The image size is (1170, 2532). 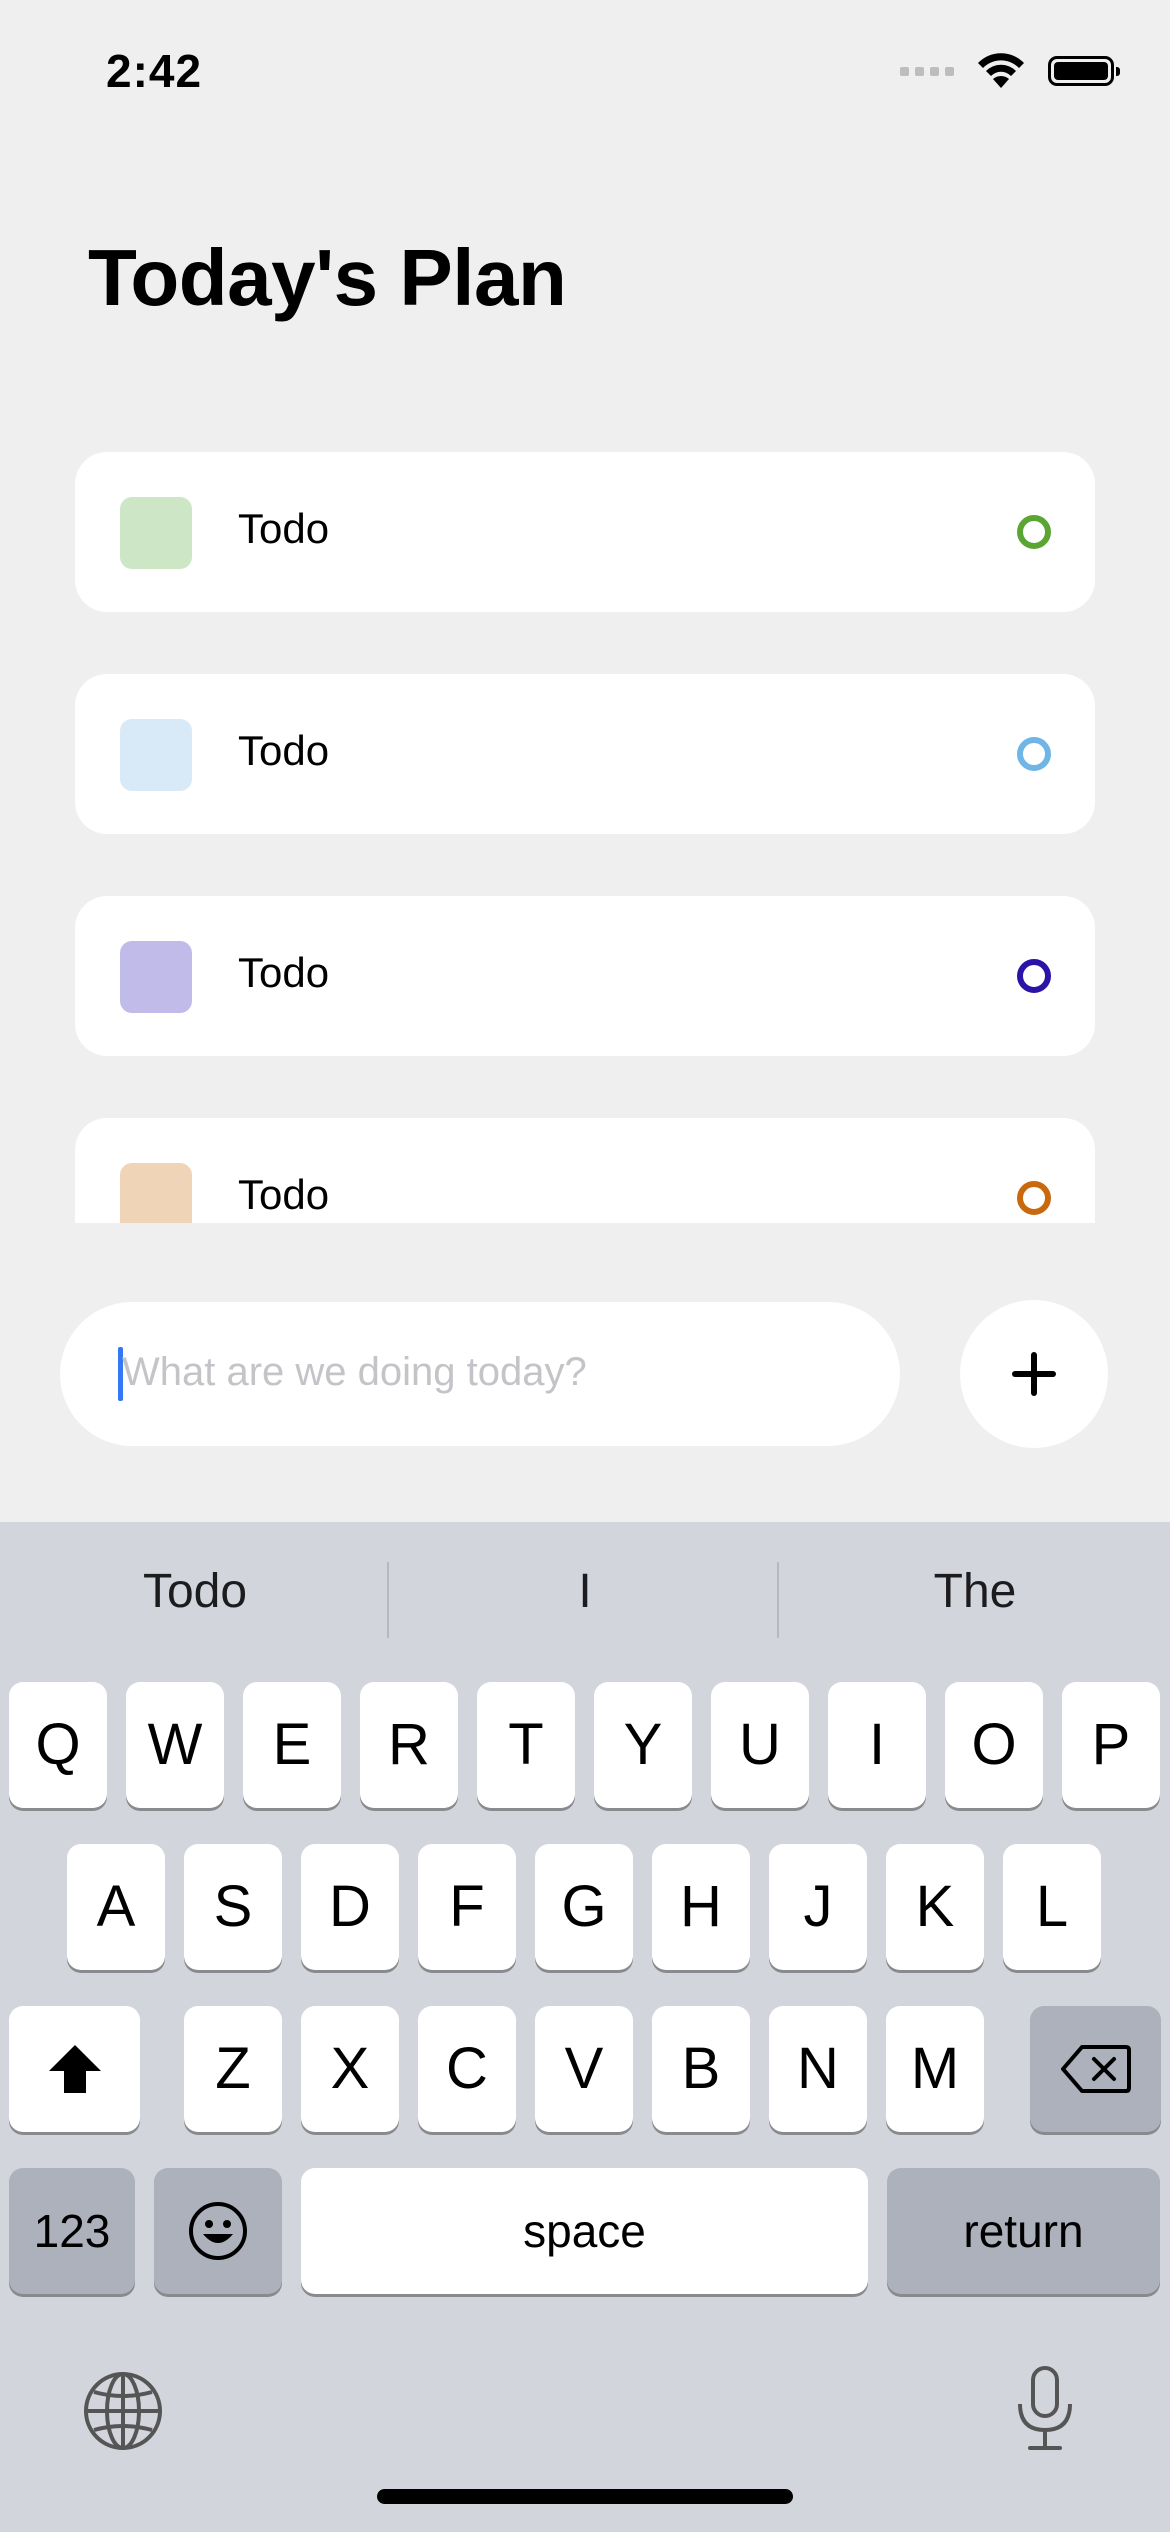 I want to click on microphone-icon, so click(x=1045, y=2409).